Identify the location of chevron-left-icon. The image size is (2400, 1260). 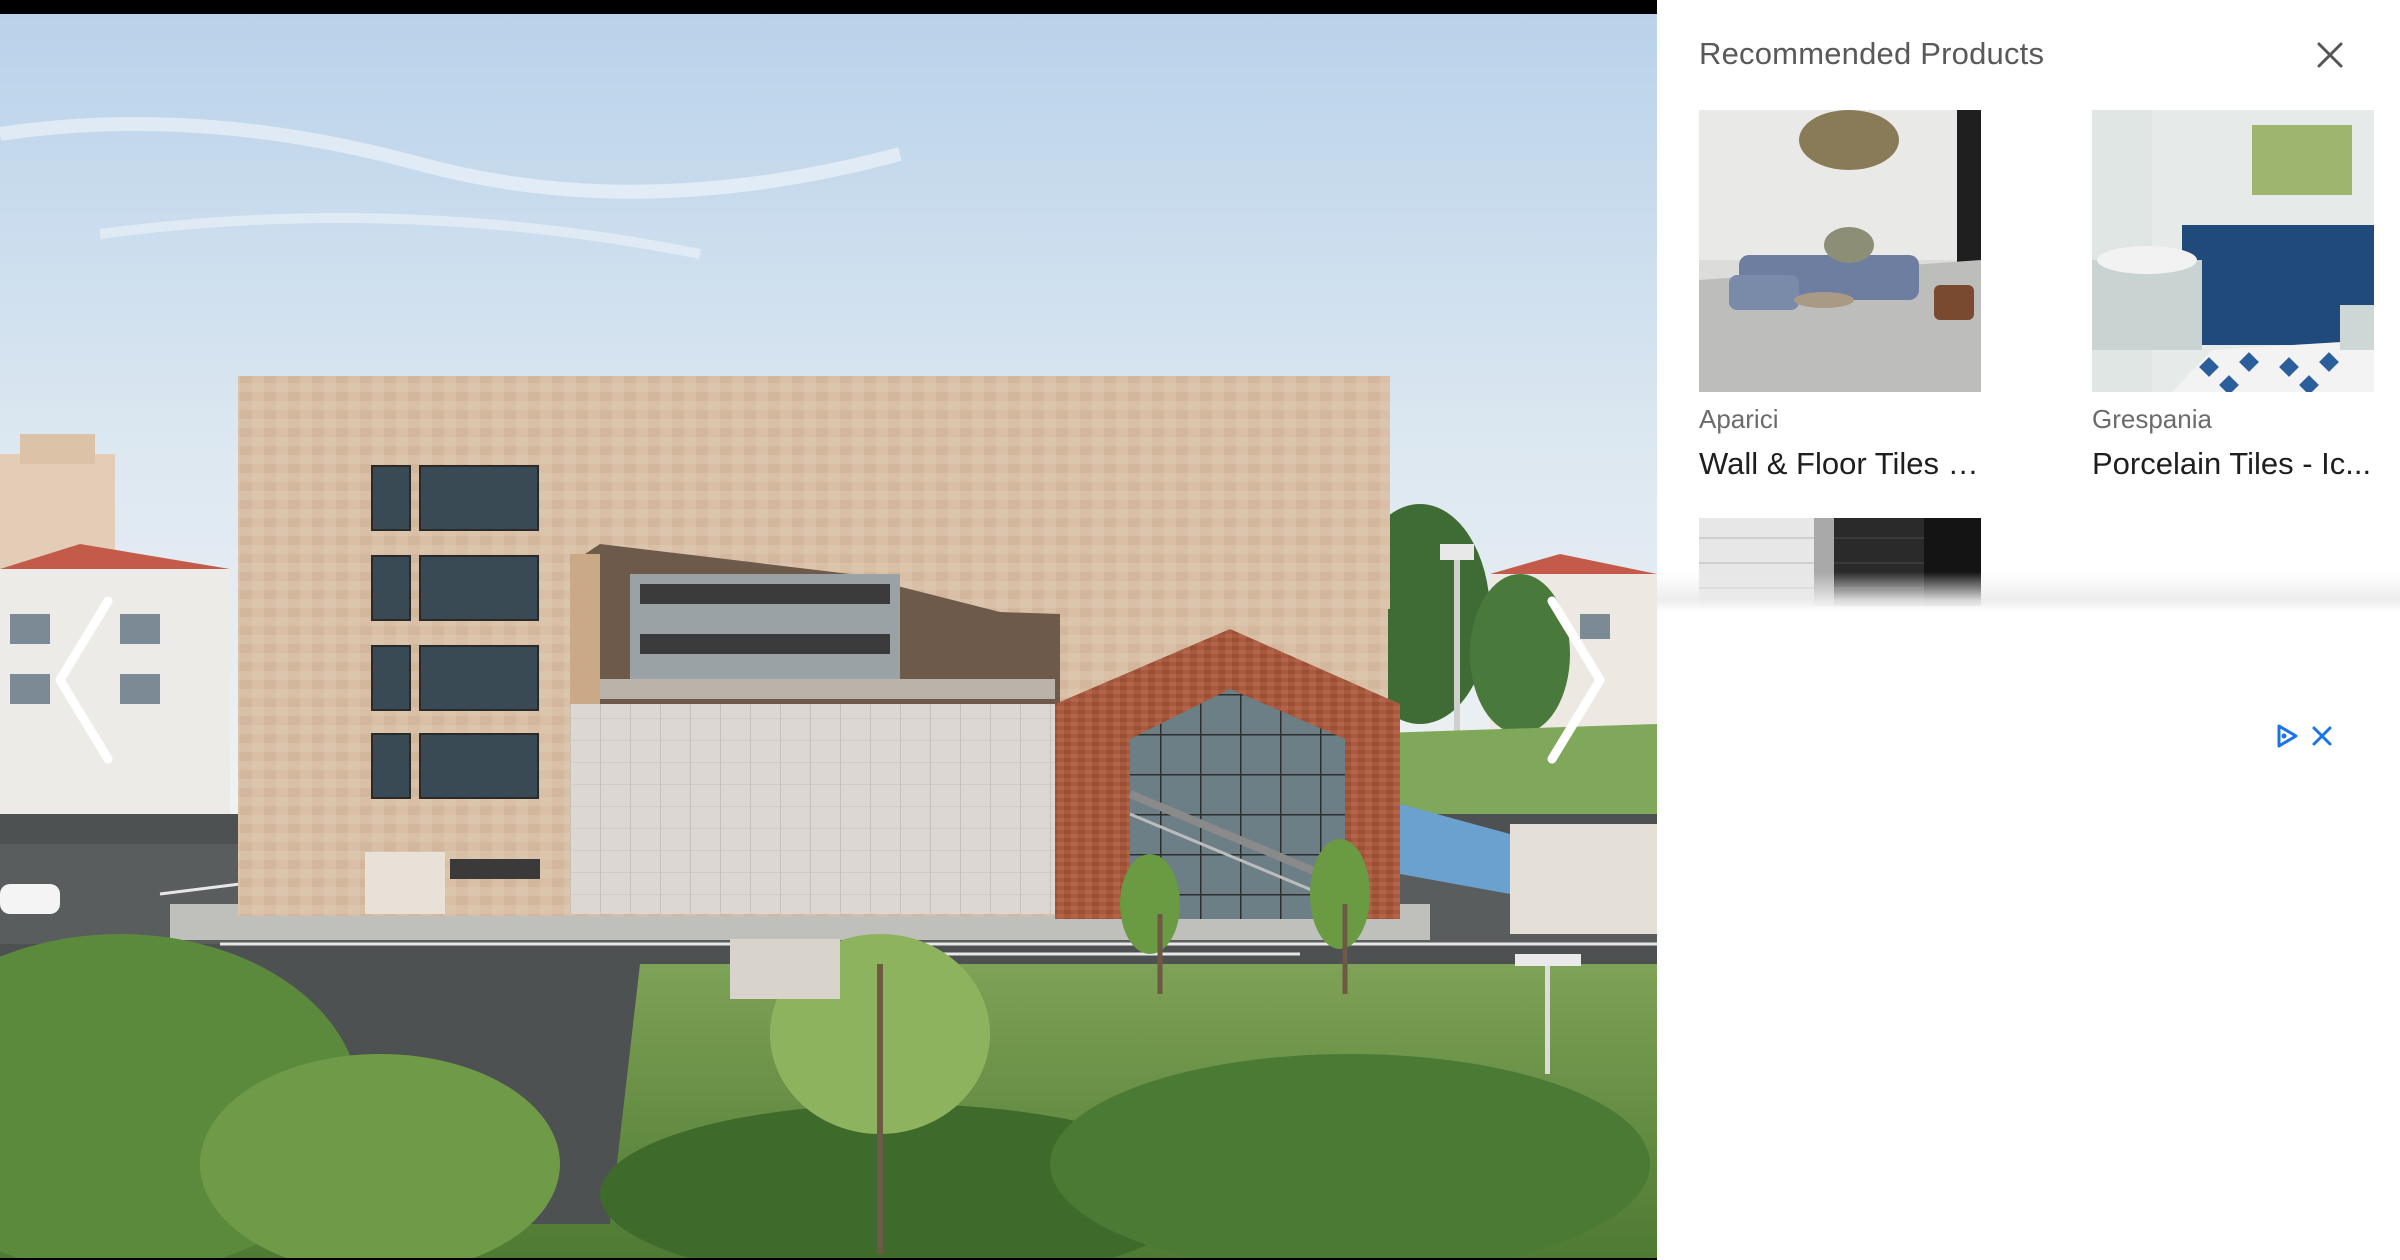
(84, 680).